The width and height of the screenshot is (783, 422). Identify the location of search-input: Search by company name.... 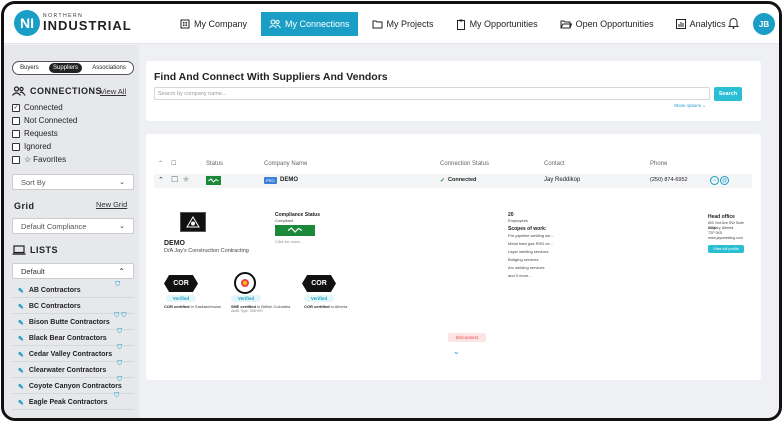
(432, 93).